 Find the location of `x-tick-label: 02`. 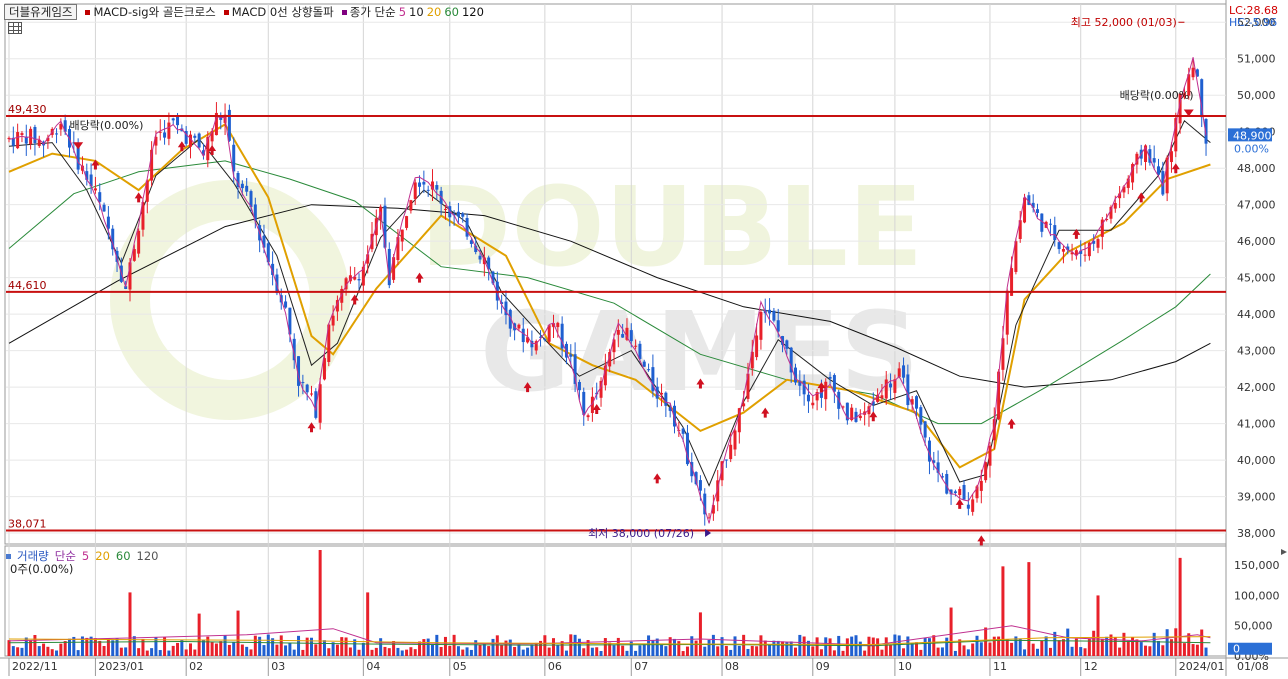

x-tick-label: 02 is located at coordinates (196, 666).